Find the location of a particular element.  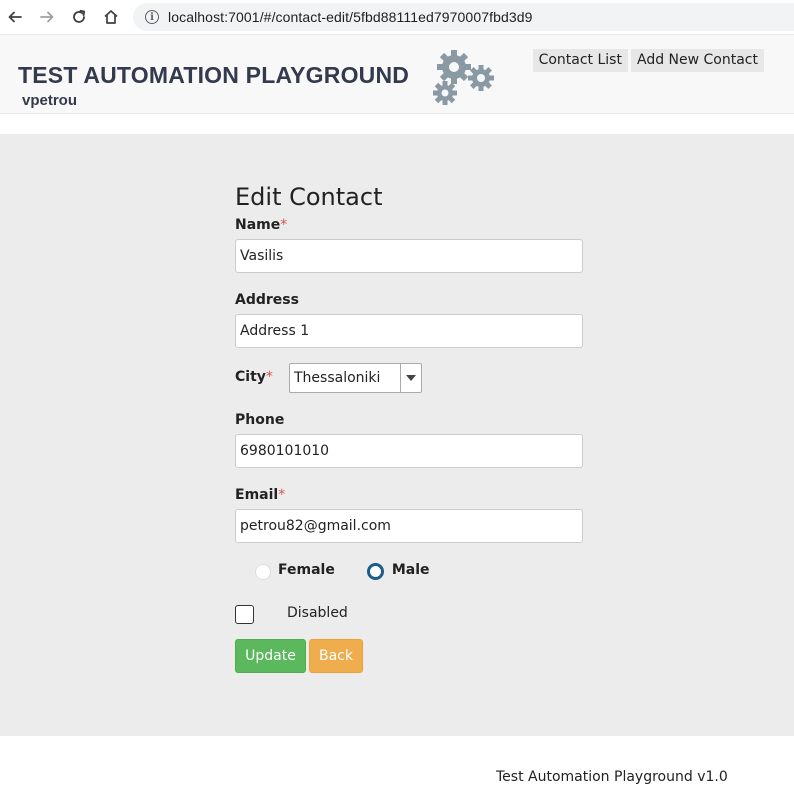

email-input: petrou82@gmail.com is located at coordinates (409, 526).